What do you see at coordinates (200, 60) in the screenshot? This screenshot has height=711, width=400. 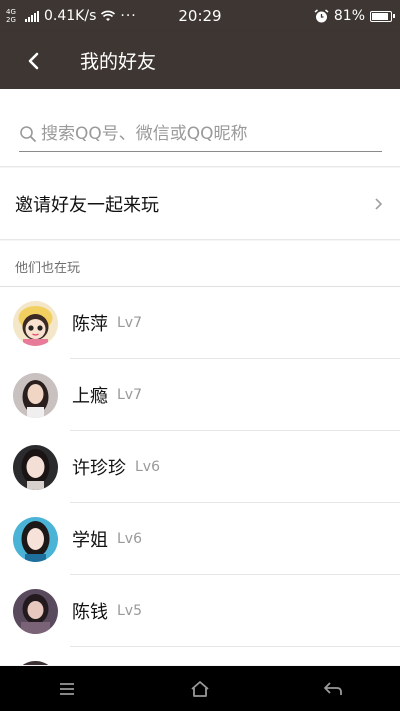 I see `title-bar: 我的好友` at bounding box center [200, 60].